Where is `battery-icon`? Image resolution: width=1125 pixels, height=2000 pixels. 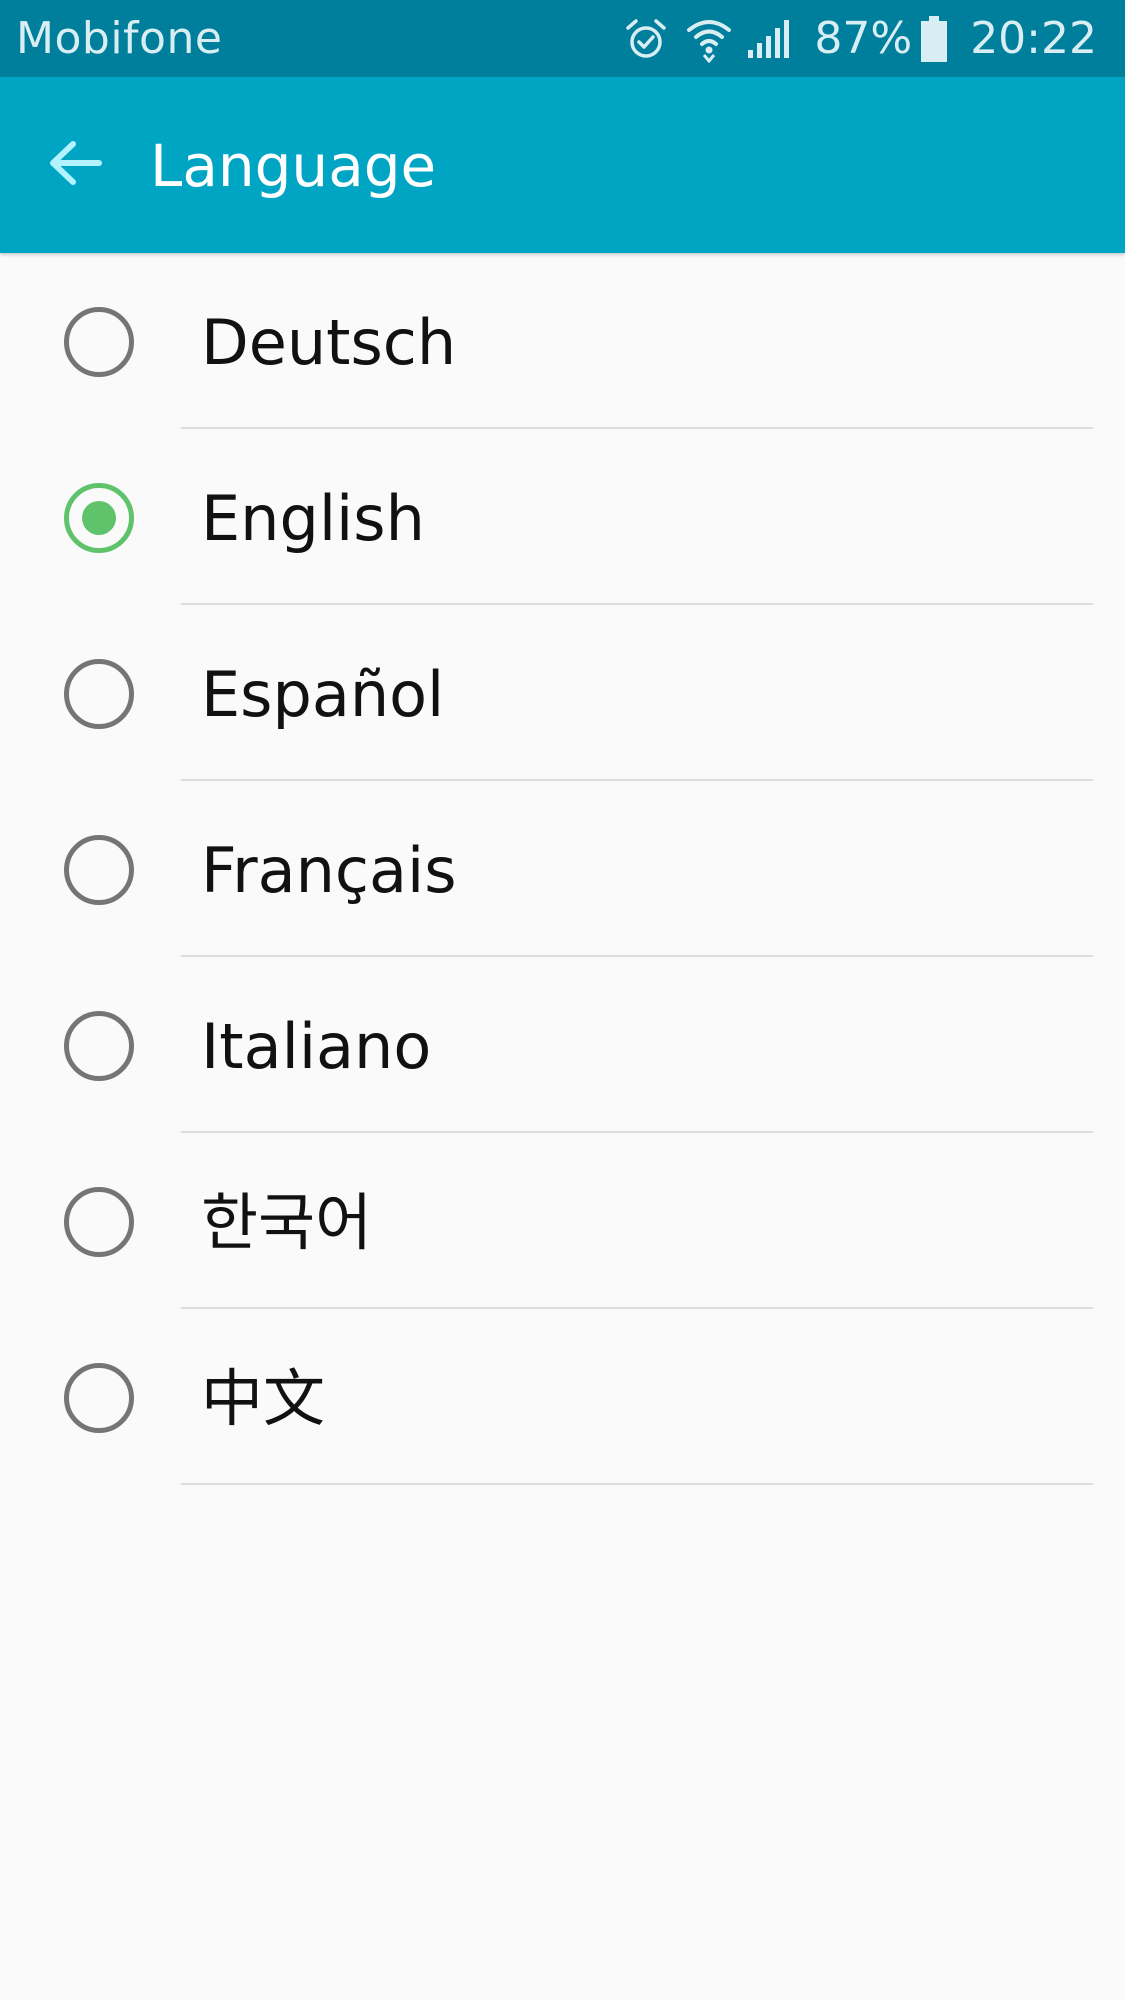 battery-icon is located at coordinates (934, 39).